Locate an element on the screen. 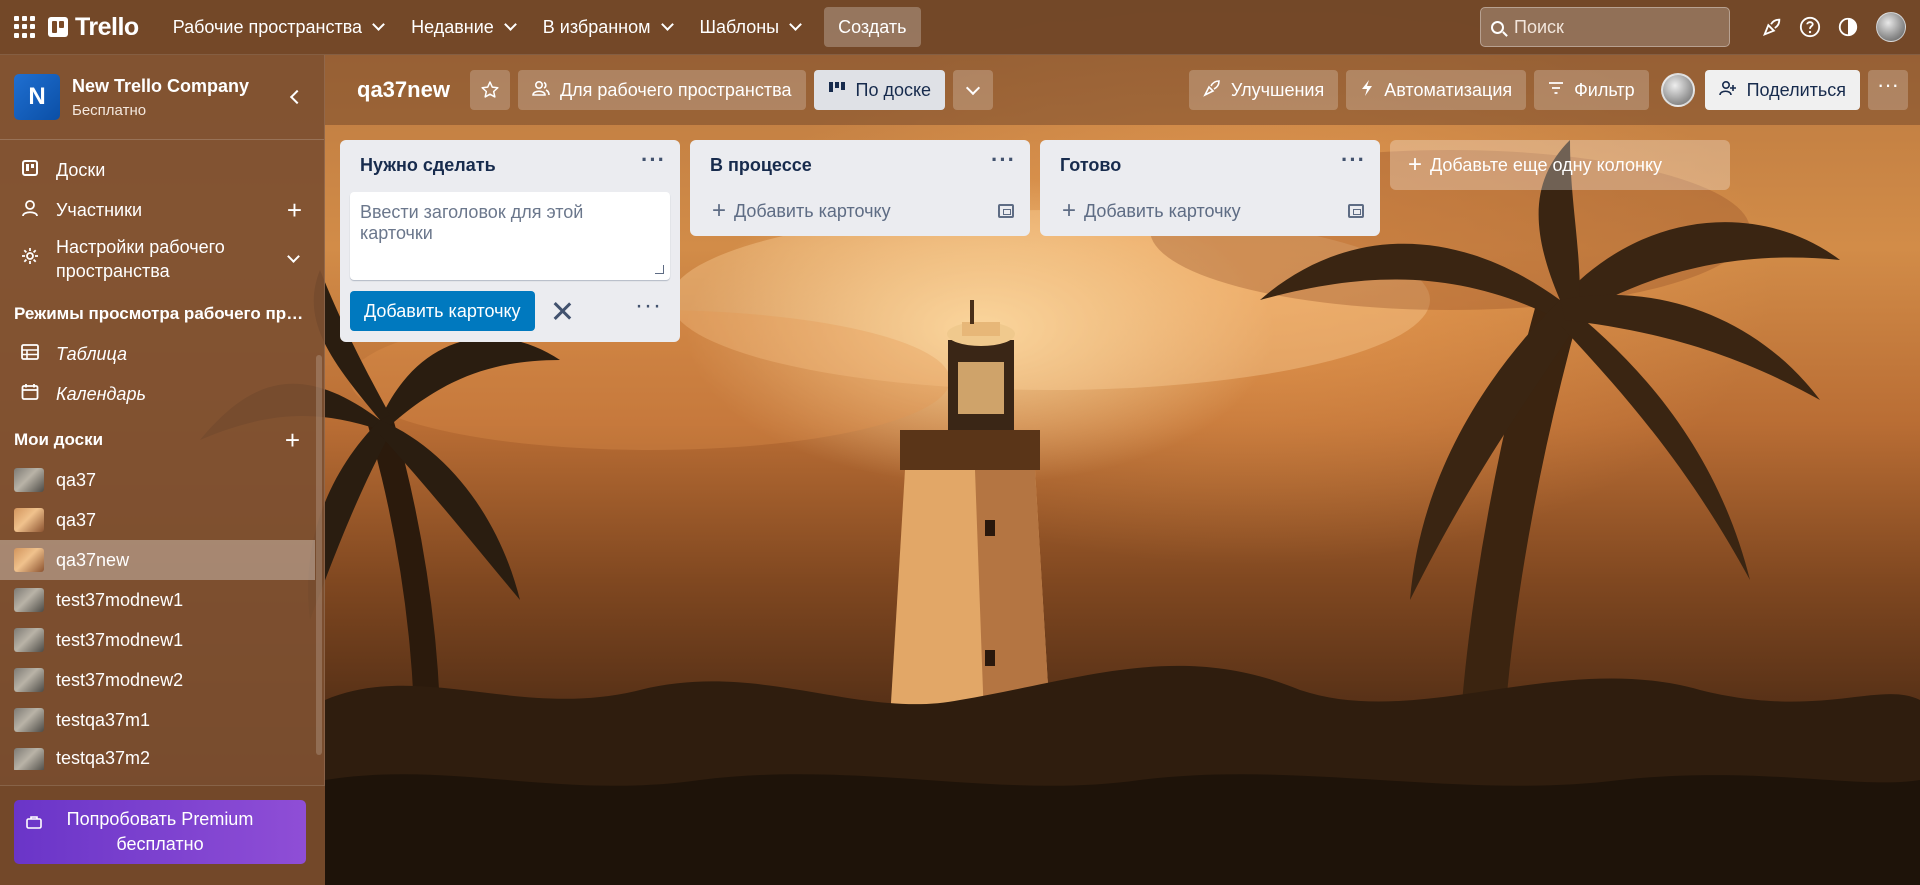 The image size is (1920, 885). list-title: Готово is located at coordinates (1090, 165).